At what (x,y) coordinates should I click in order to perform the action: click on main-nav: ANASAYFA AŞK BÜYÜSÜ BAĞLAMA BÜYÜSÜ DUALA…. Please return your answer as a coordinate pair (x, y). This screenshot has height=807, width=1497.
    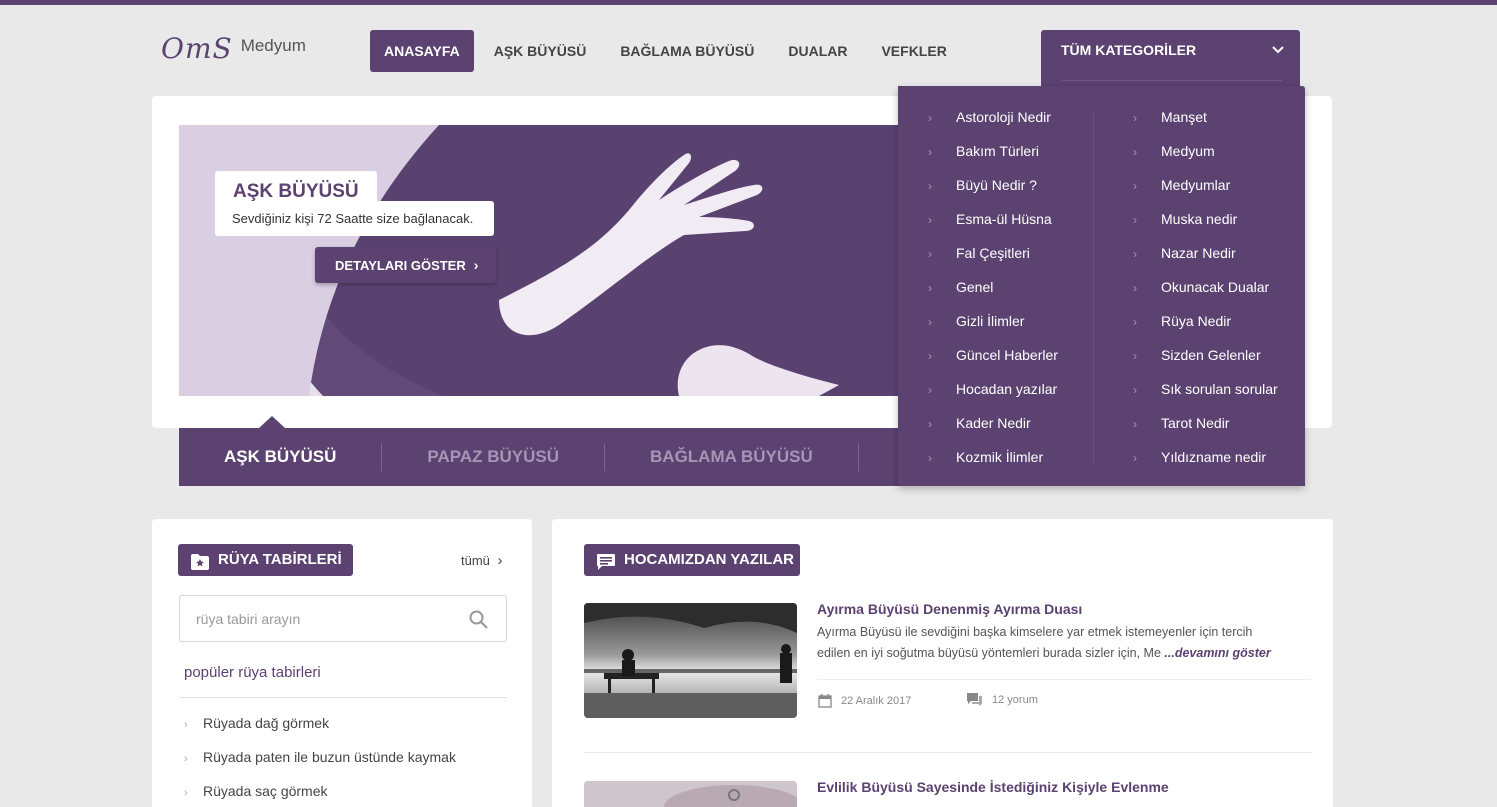
    Looking at the image, I should click on (668, 51).